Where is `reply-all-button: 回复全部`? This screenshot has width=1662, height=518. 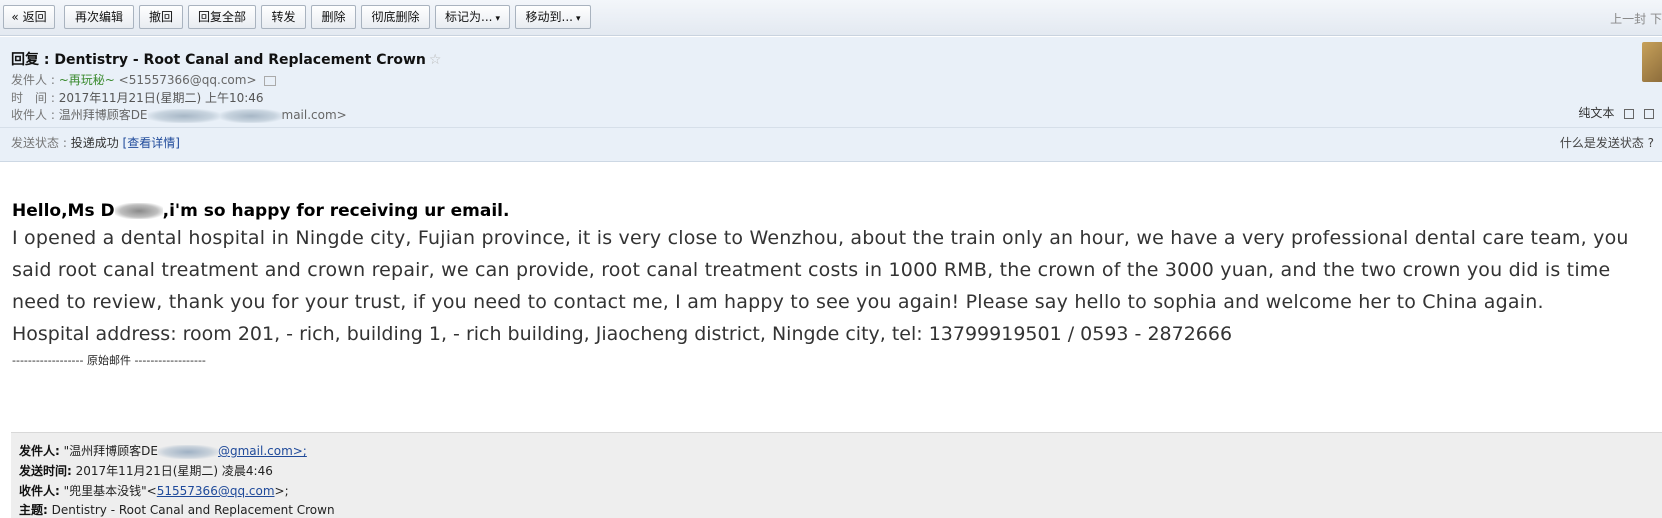 reply-all-button: 回复全部 is located at coordinates (222, 17).